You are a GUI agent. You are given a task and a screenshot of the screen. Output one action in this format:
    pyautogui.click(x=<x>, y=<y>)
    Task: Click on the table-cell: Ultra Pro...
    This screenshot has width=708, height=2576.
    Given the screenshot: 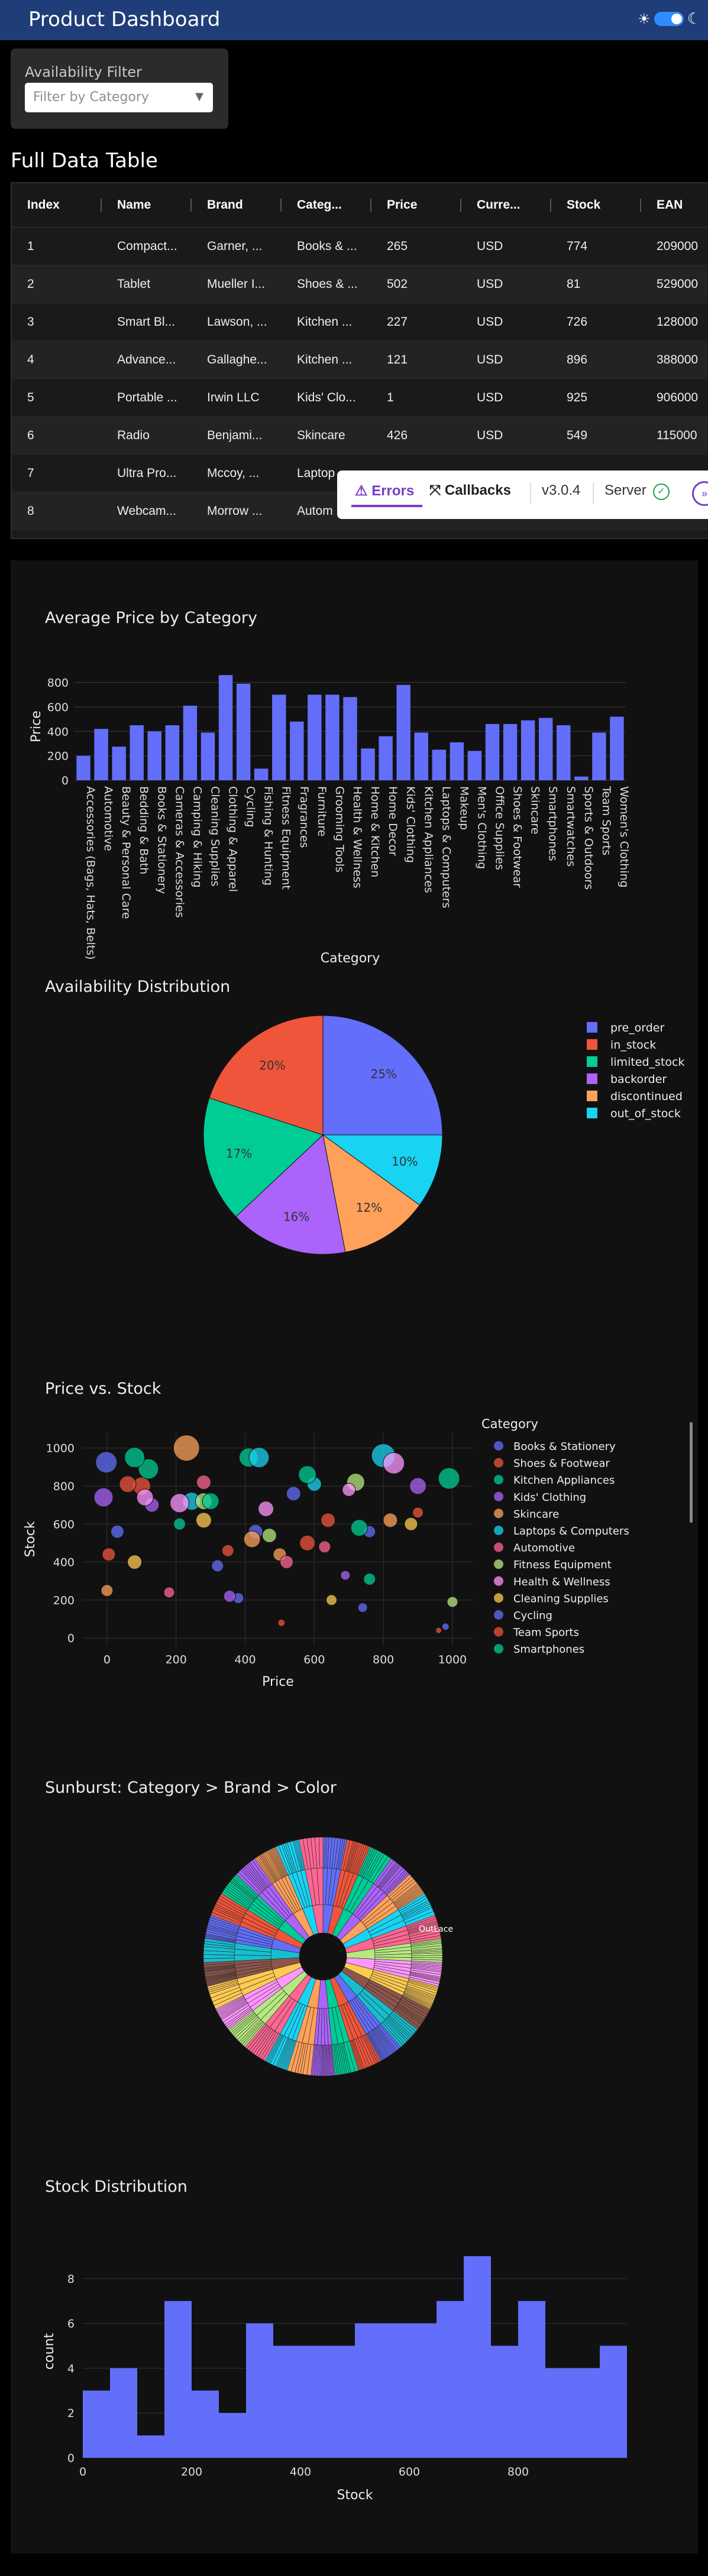 What is the action you would take?
    pyautogui.click(x=147, y=473)
    